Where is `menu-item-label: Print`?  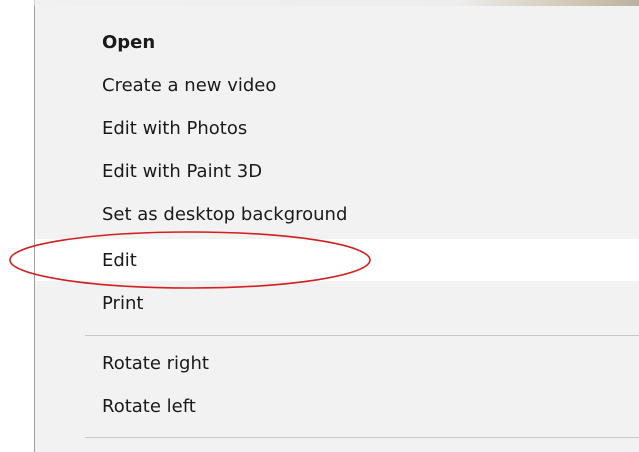 menu-item-label: Print is located at coordinates (123, 303).